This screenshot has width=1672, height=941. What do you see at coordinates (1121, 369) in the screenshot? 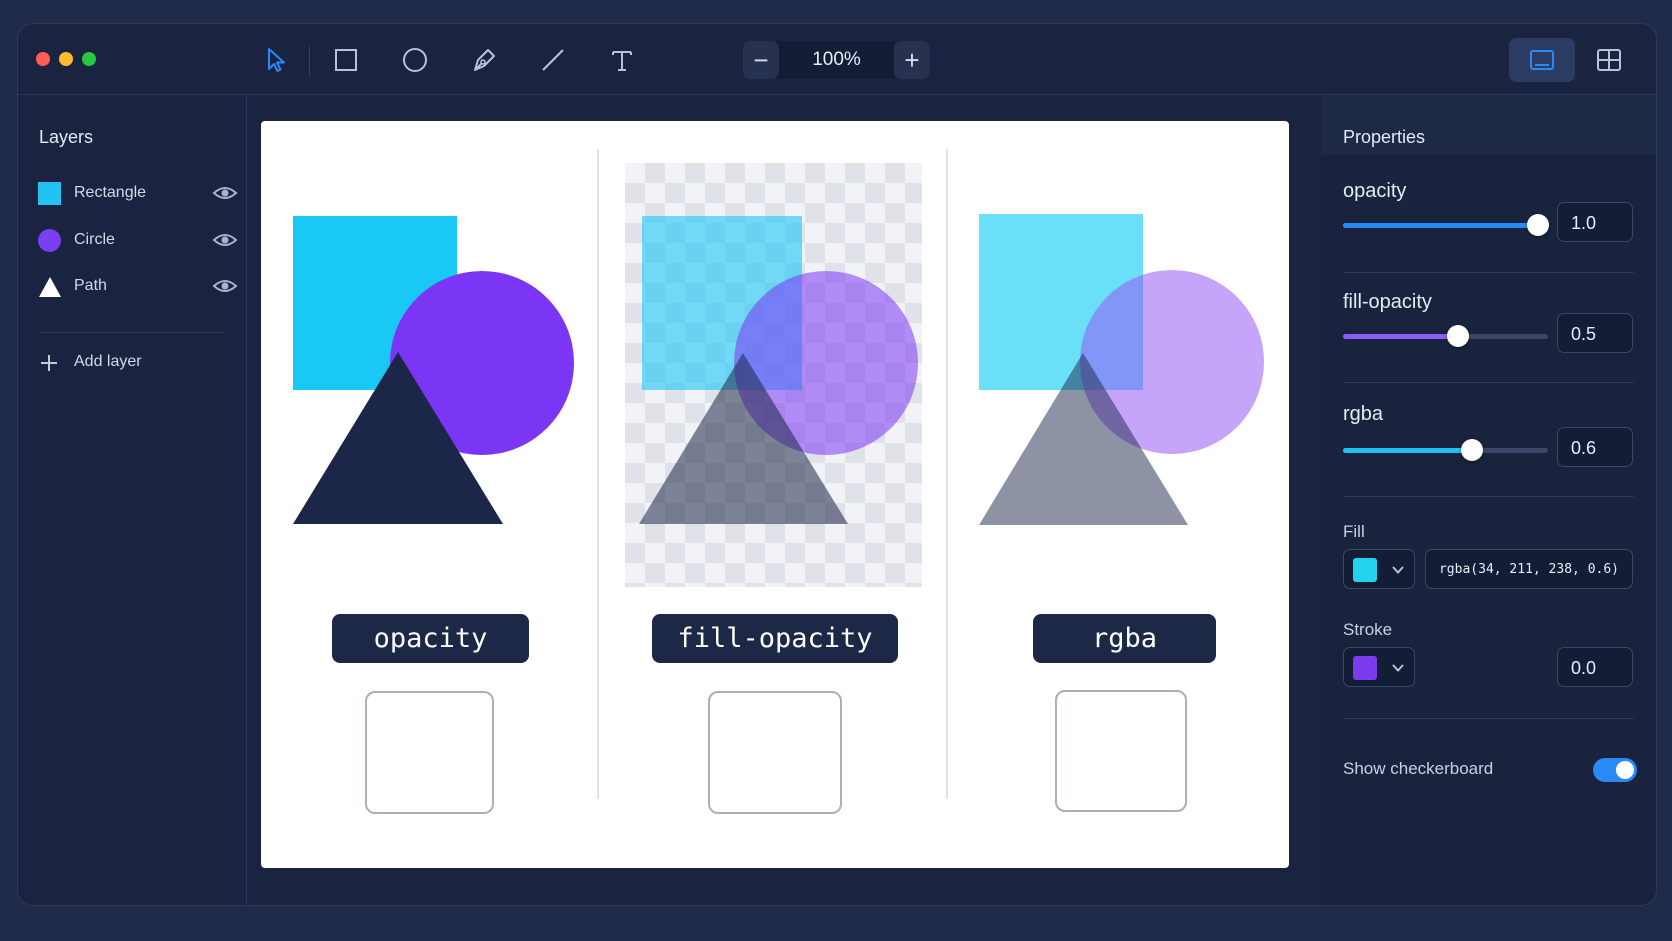
I see `rgba-shapes` at bounding box center [1121, 369].